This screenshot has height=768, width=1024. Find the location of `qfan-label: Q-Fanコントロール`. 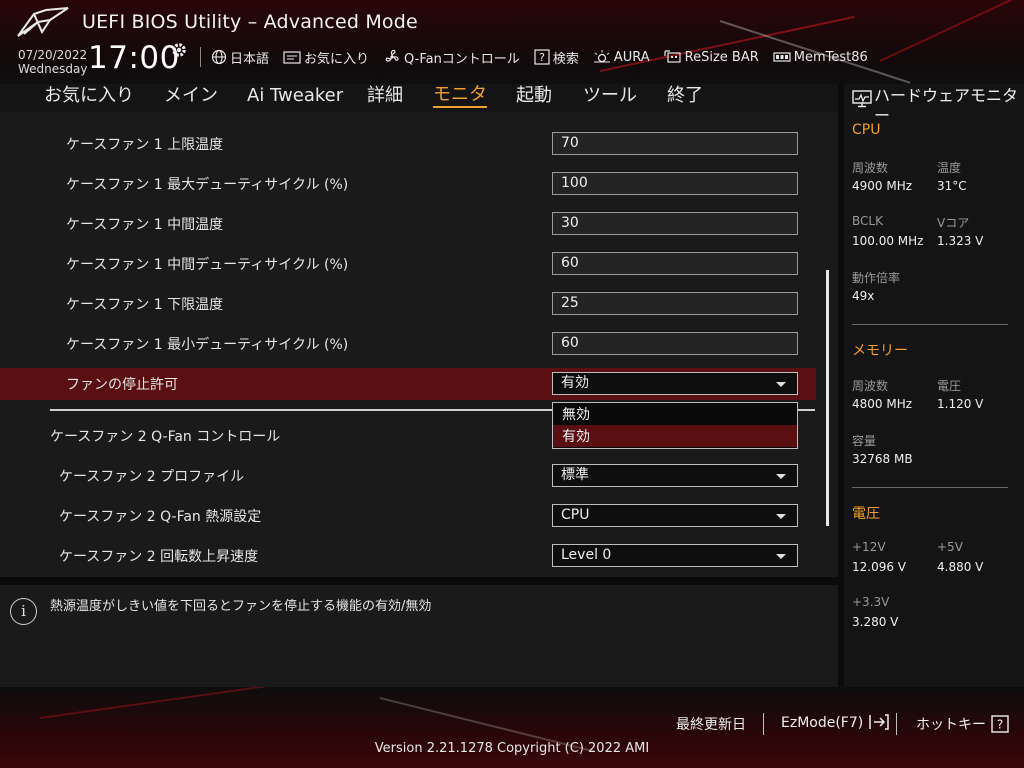

qfan-label: Q-Fanコントロール is located at coordinates (462, 59).